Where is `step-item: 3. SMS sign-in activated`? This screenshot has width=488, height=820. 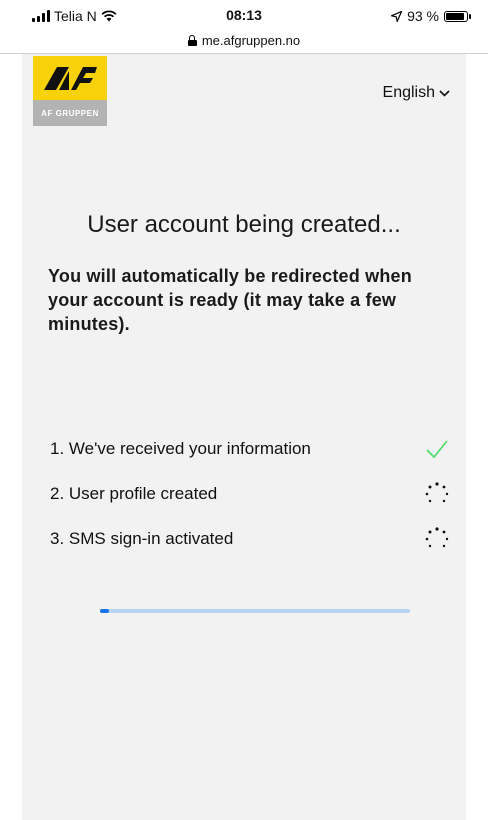
step-item: 3. SMS sign-in activated is located at coordinates (250, 538).